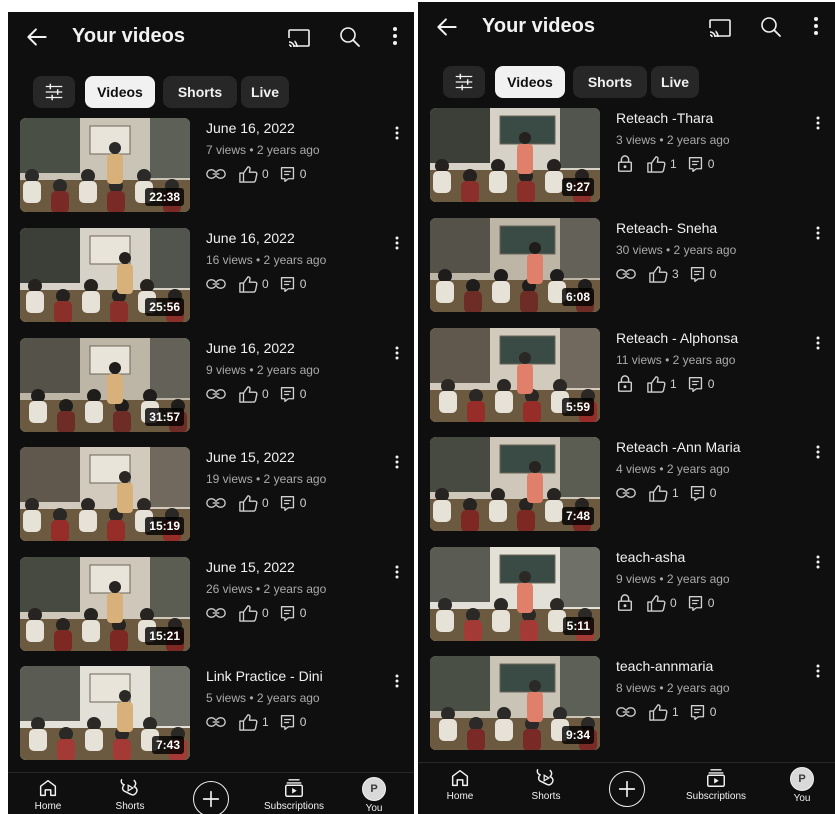 The width and height of the screenshot is (835, 814). Describe the element at coordinates (105, 604) in the screenshot. I see `video-thumbnail: 15:21` at that location.